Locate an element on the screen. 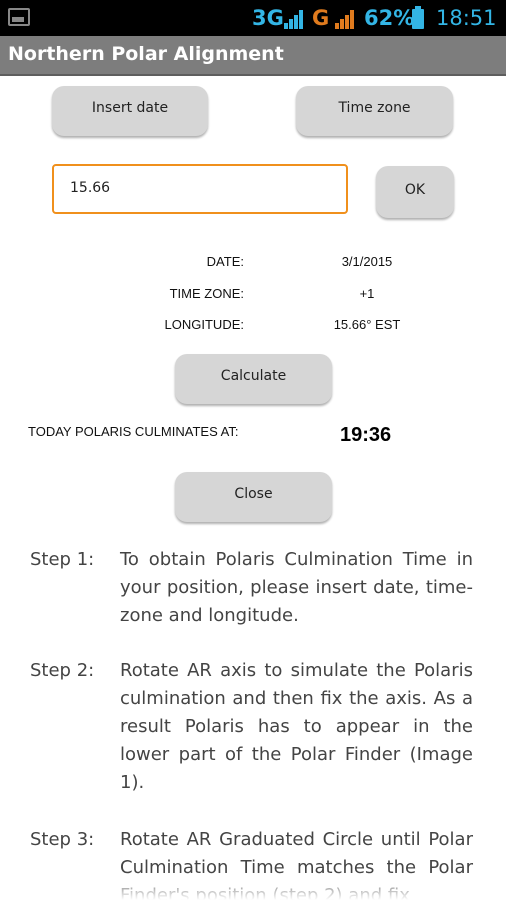  longitude-input: 15.66 is located at coordinates (200, 189).